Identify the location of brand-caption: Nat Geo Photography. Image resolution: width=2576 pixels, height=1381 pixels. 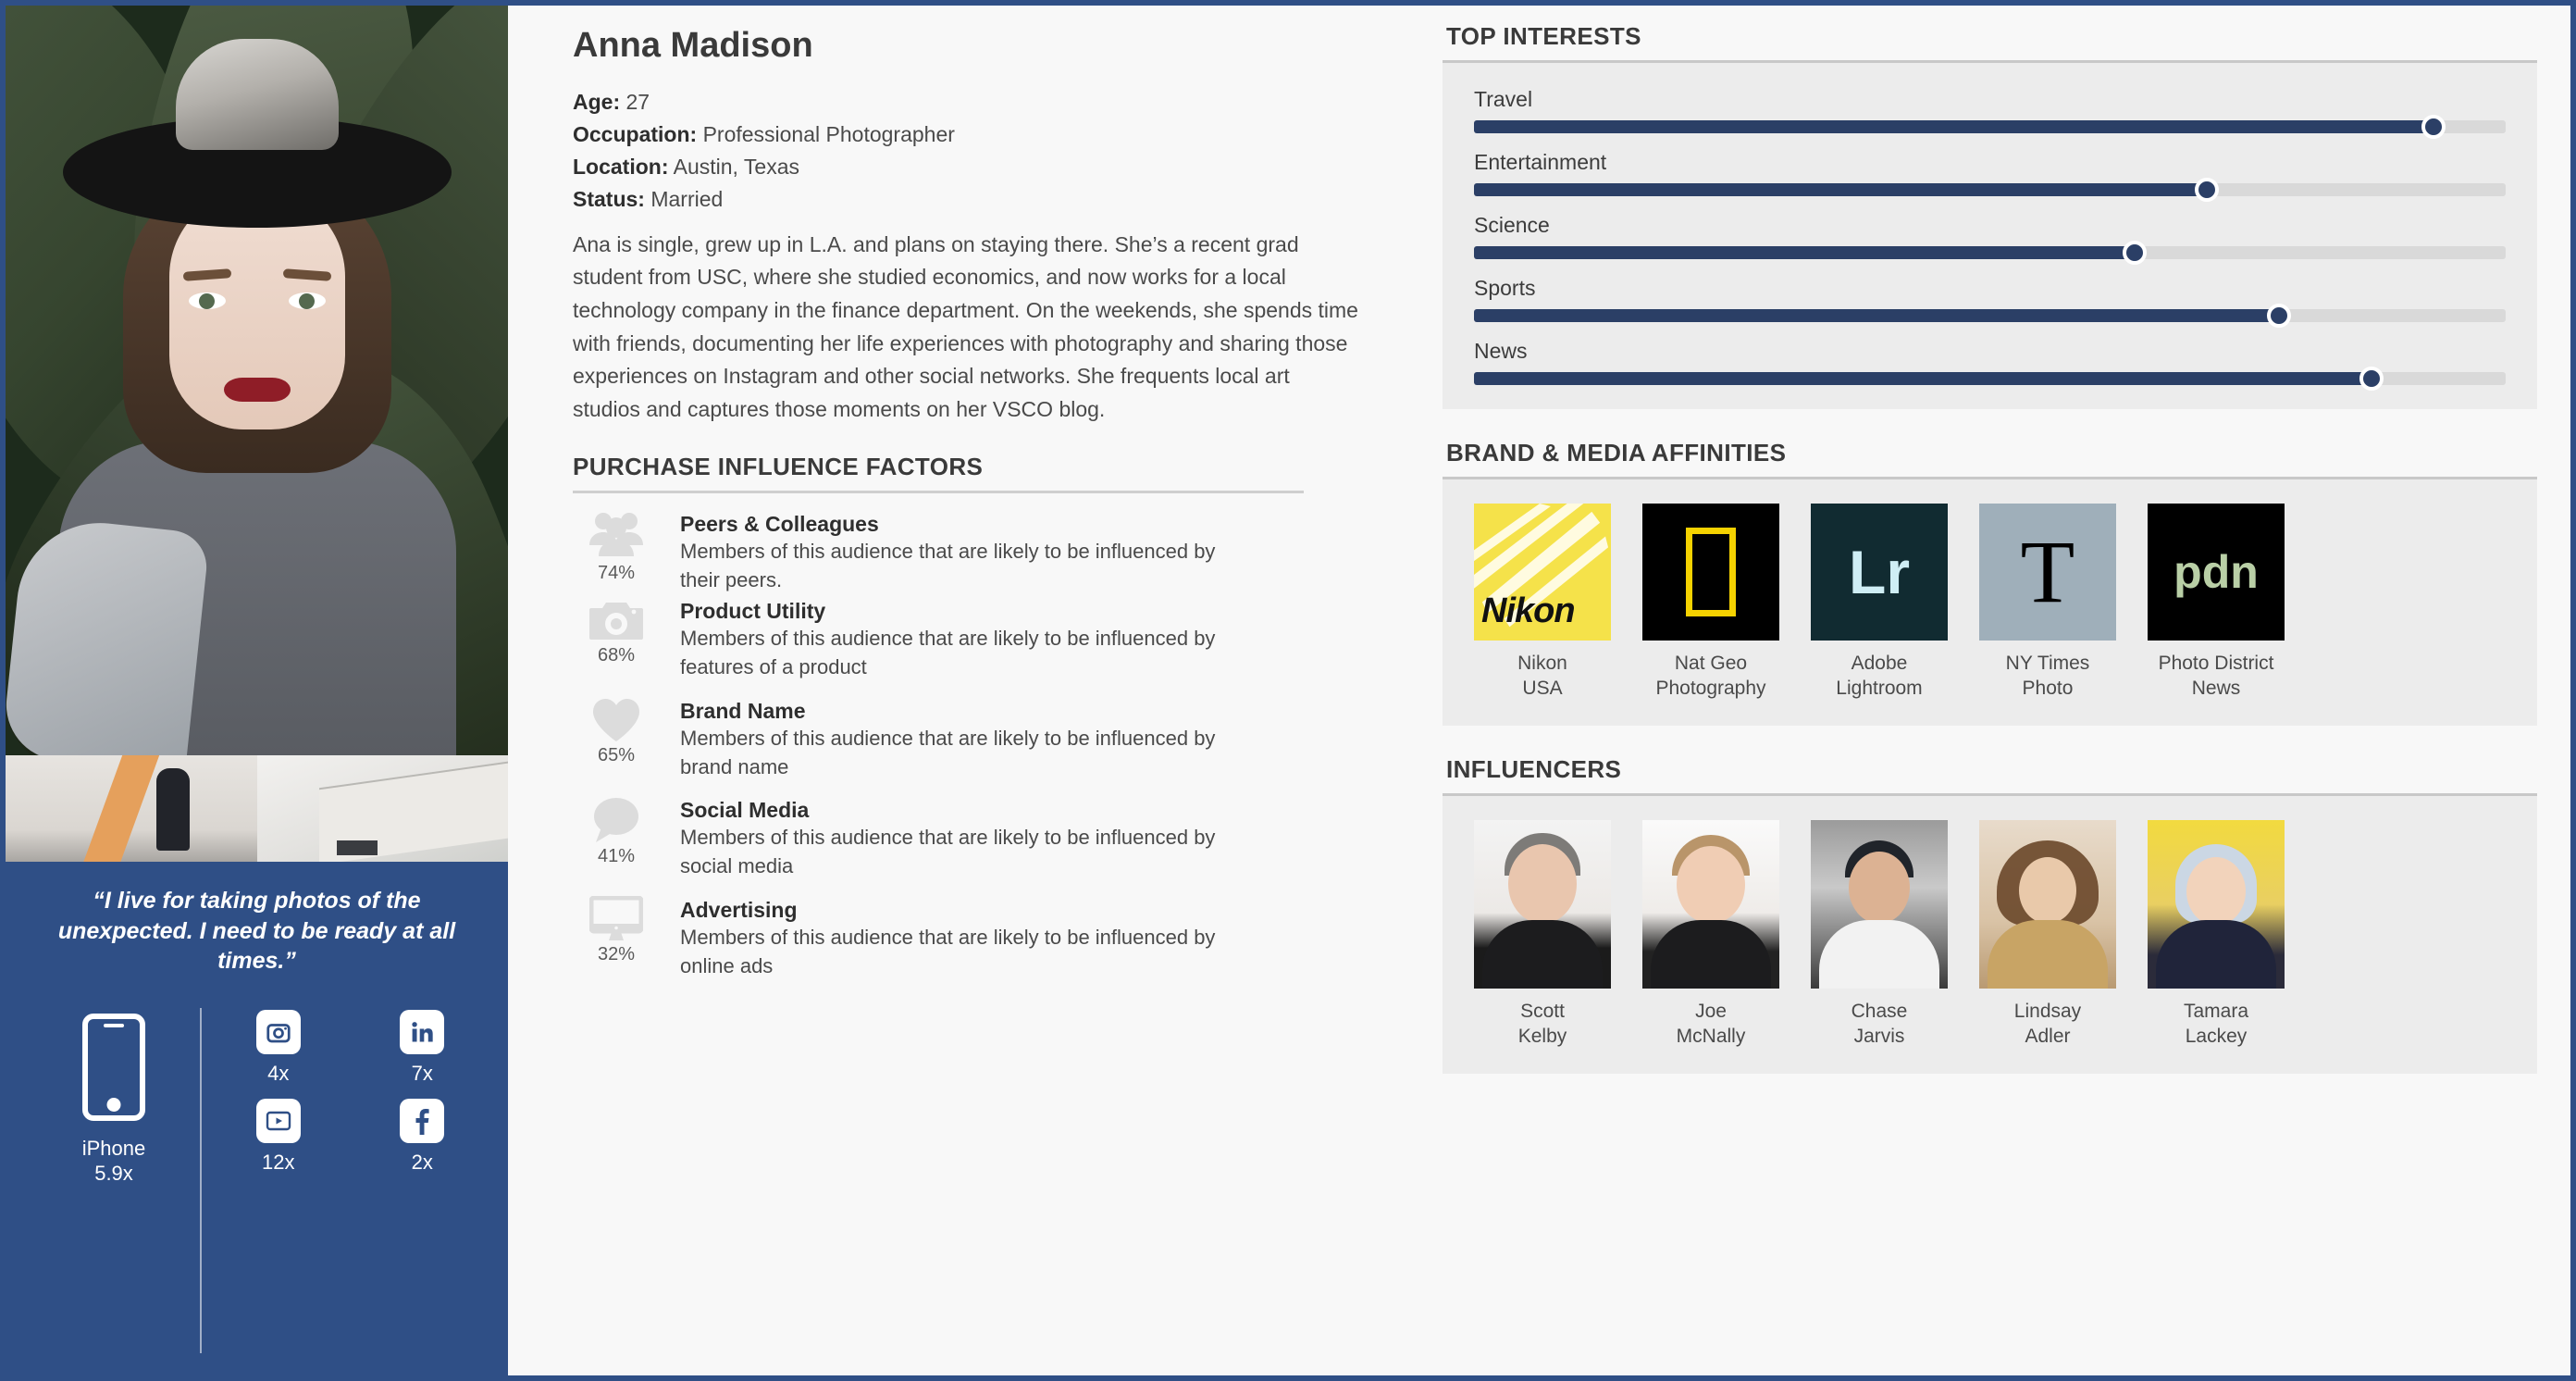
(1710, 676).